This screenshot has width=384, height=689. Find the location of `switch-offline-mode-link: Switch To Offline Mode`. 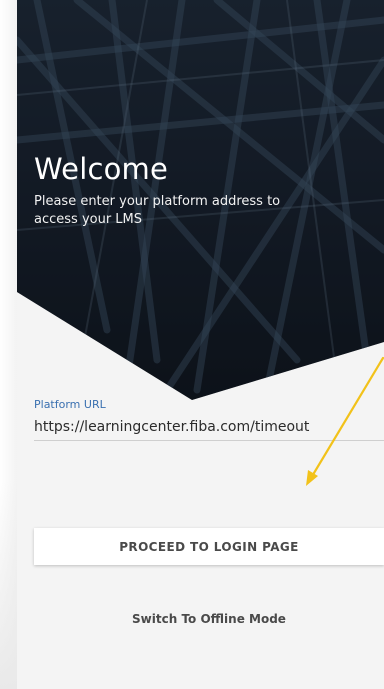

switch-offline-mode-link: Switch To Offline Mode is located at coordinates (209, 619).